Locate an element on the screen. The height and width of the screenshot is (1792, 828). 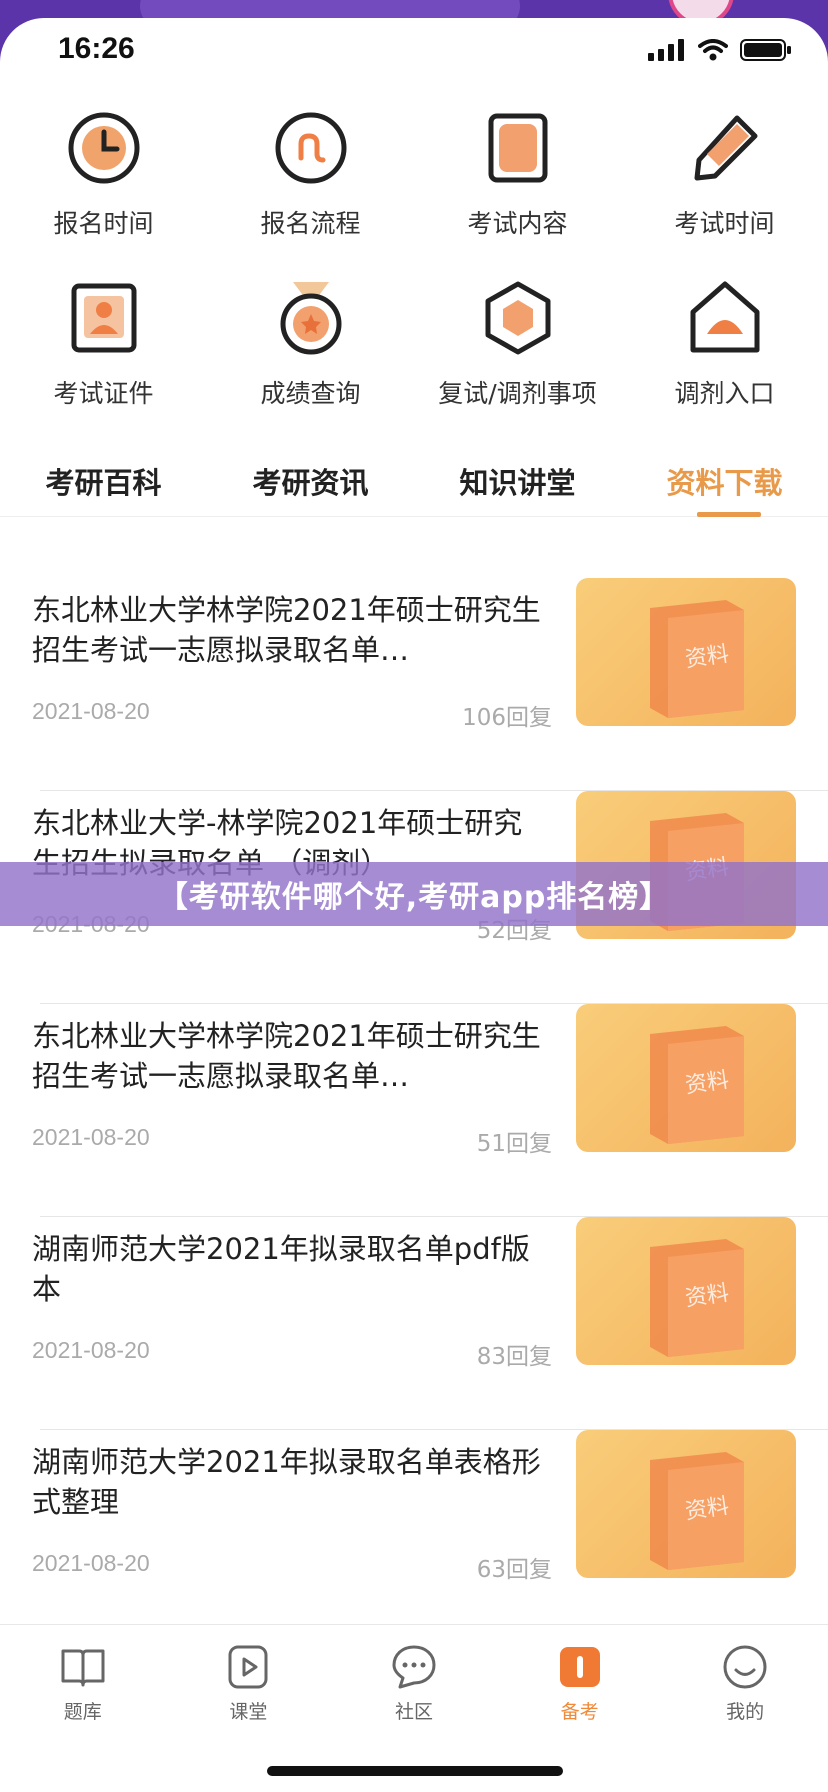
tab-downloads: 资料下载 is located at coordinates (724, 481).